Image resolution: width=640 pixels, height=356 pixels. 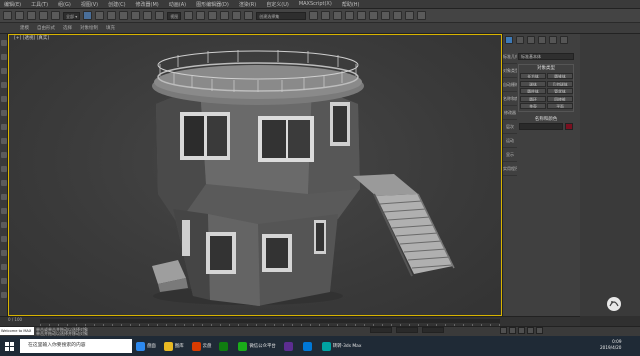 What do you see at coordinates (531, 40) in the screenshot?
I see `hierarchy-tab` at bounding box center [531, 40].